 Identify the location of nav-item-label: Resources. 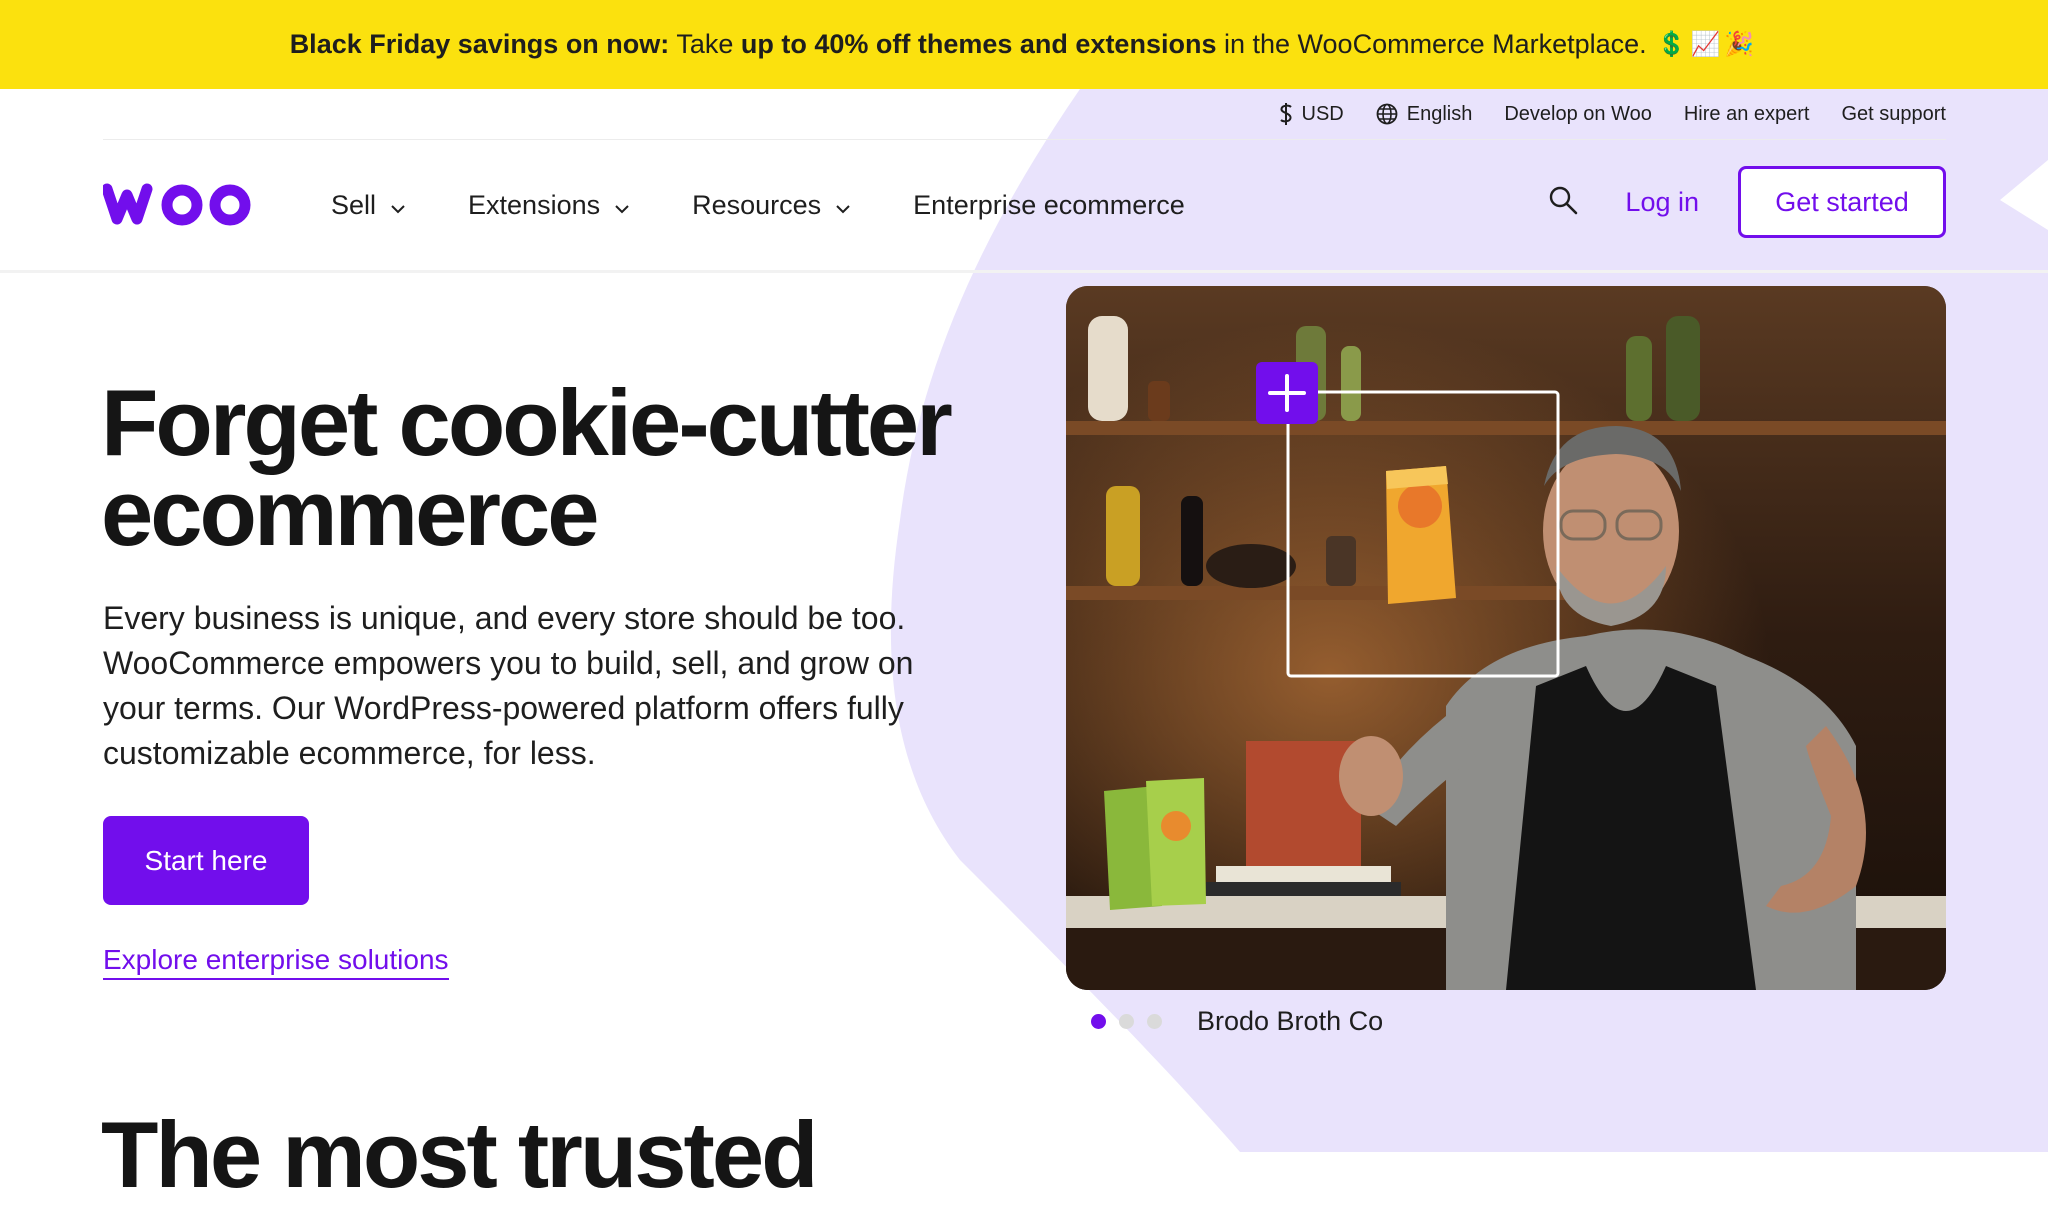
(757, 204).